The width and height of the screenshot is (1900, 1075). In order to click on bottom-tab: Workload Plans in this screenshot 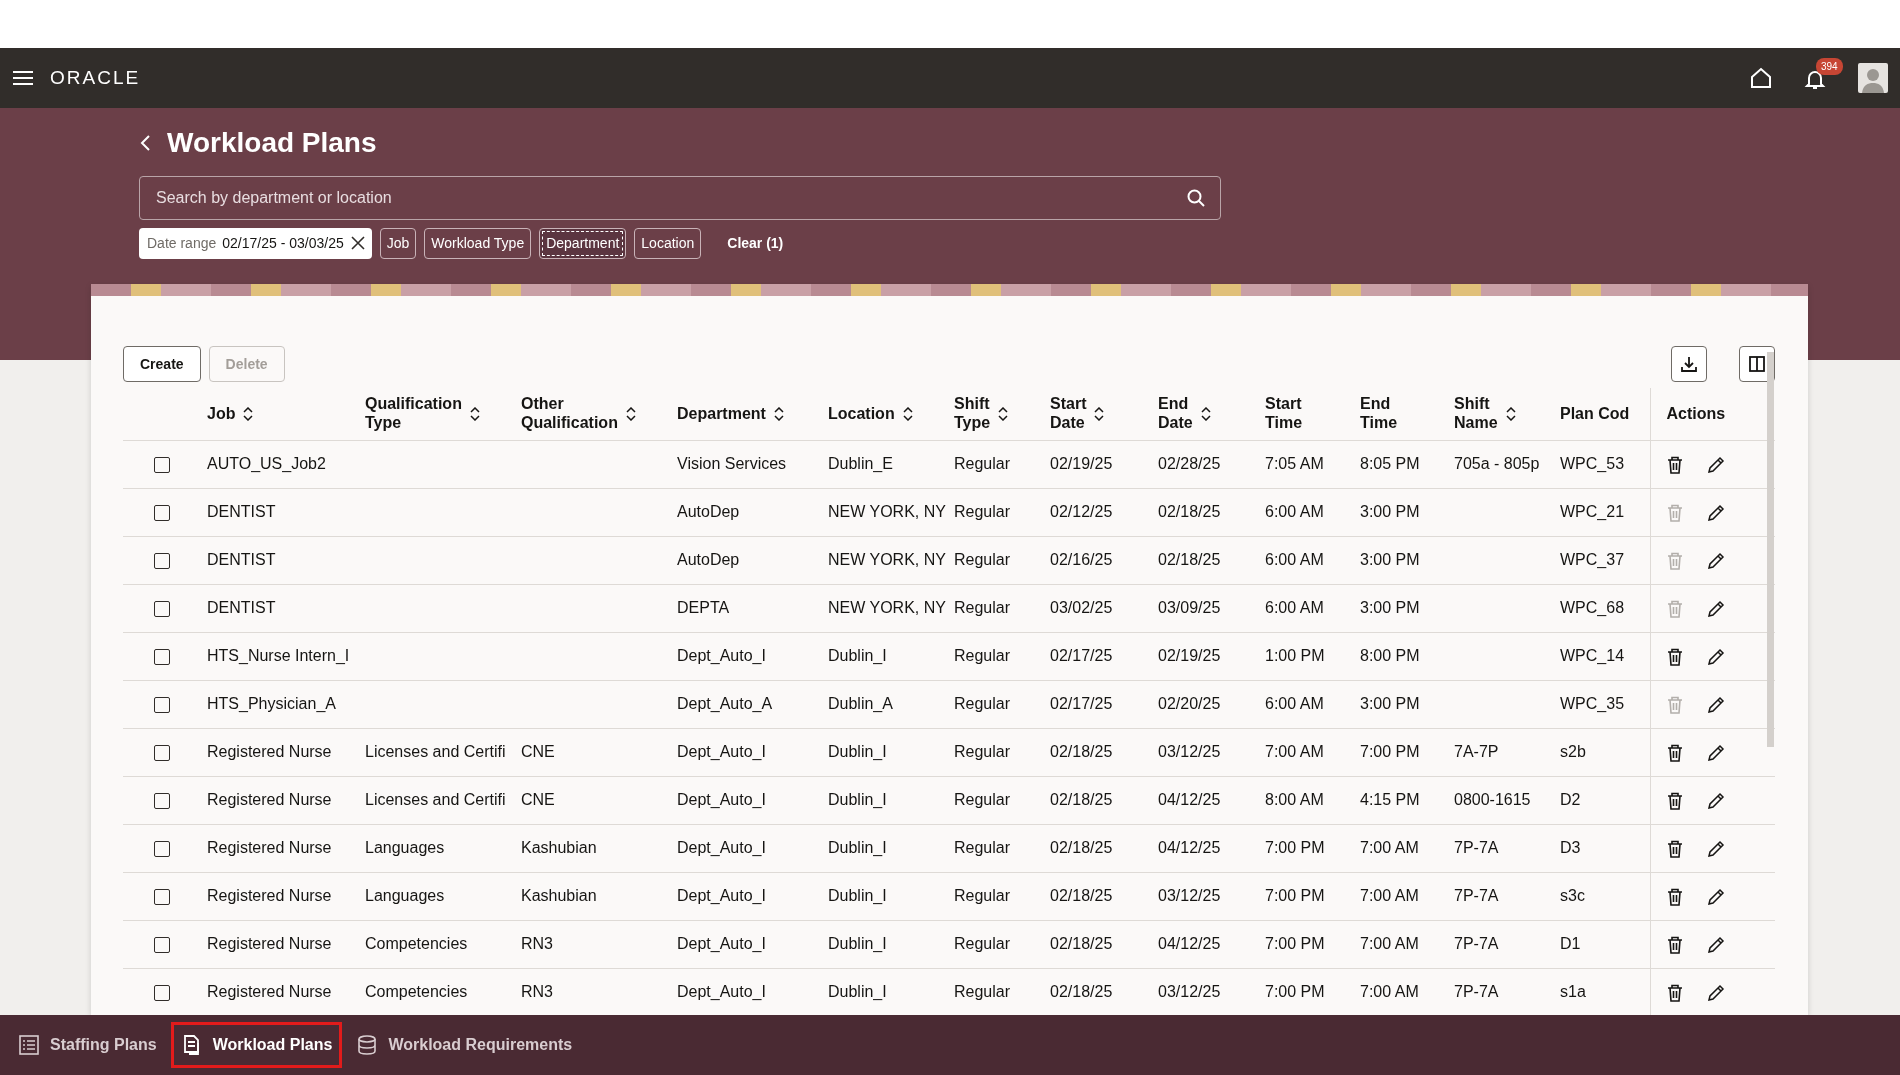, I will do `click(256, 1045)`.